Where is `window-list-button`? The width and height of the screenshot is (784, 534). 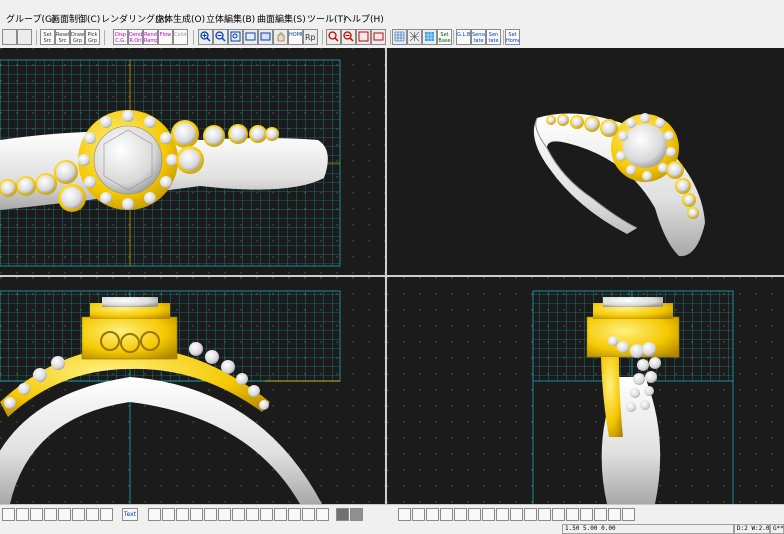 window-list-button is located at coordinates (9, 37).